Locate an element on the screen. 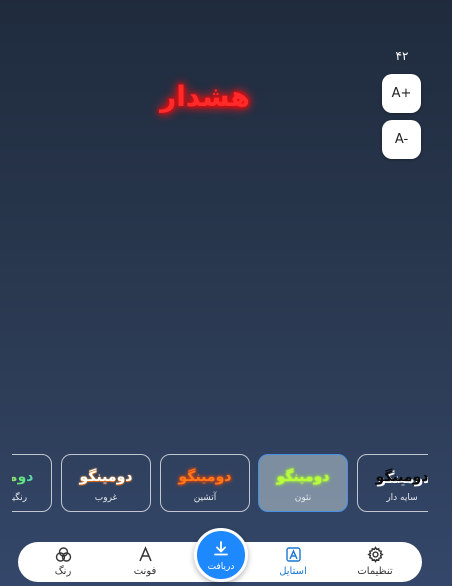  color-circles-icon is located at coordinates (63, 554).